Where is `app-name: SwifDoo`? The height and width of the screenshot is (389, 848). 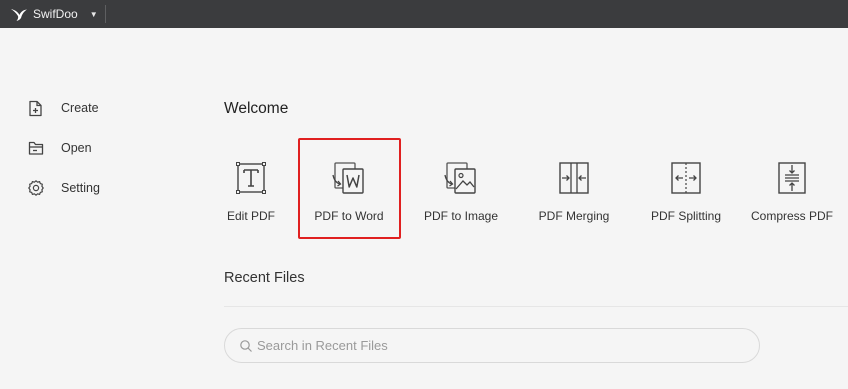 app-name: SwifDoo is located at coordinates (55, 14).